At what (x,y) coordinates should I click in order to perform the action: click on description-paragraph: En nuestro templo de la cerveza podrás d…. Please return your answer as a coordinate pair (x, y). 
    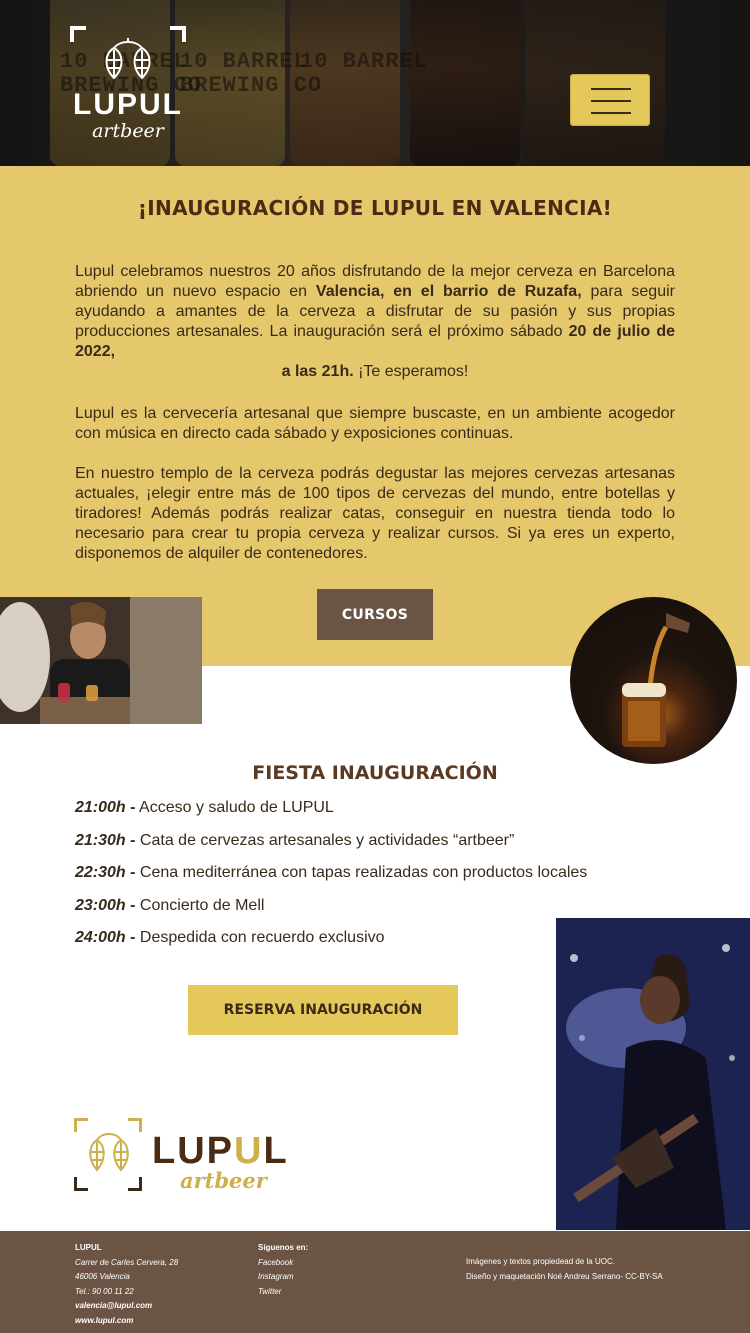
    Looking at the image, I should click on (375, 513).